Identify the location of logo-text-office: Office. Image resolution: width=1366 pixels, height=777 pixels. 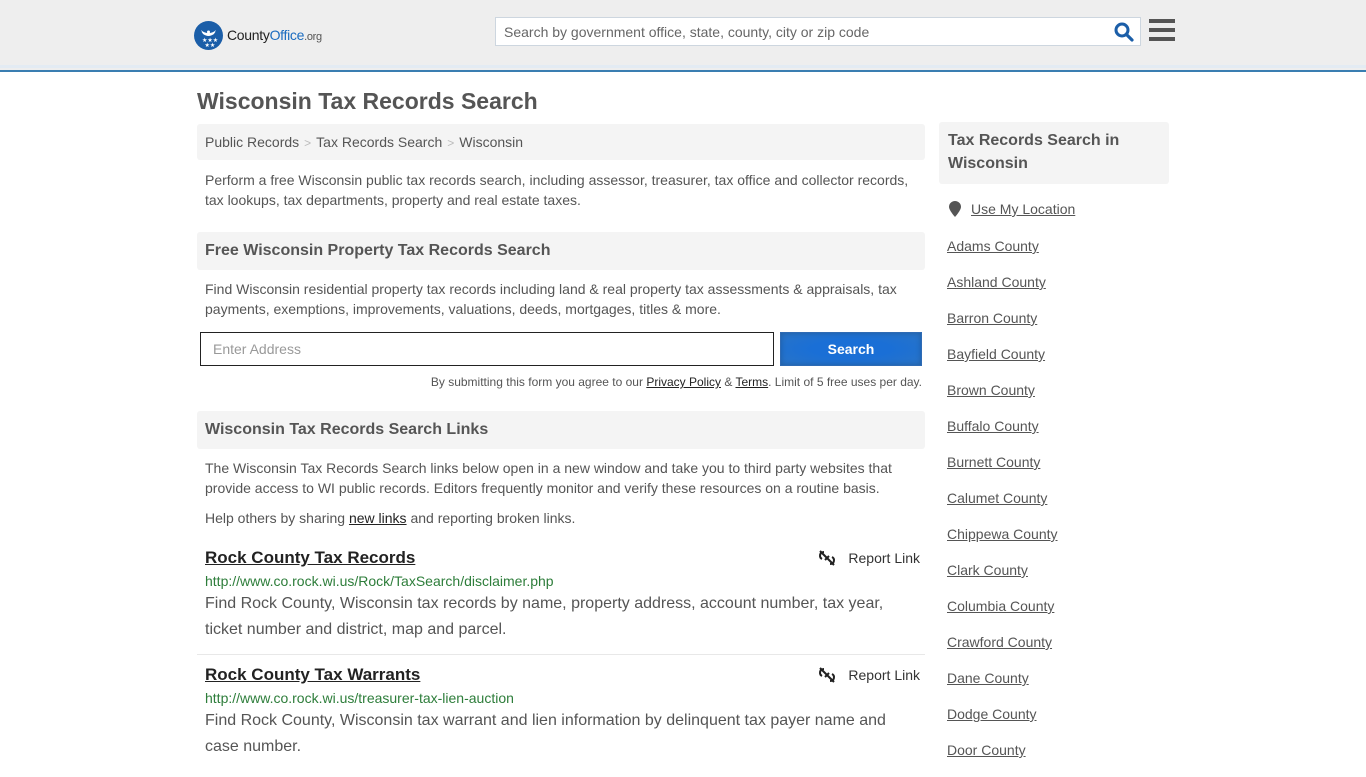
(287, 35).